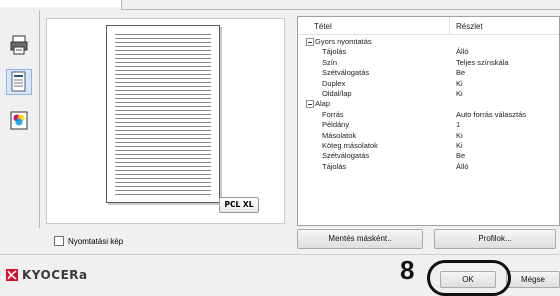 This screenshot has width=560, height=296. I want to click on pcl-xl-badge: PCL XL, so click(239, 205).